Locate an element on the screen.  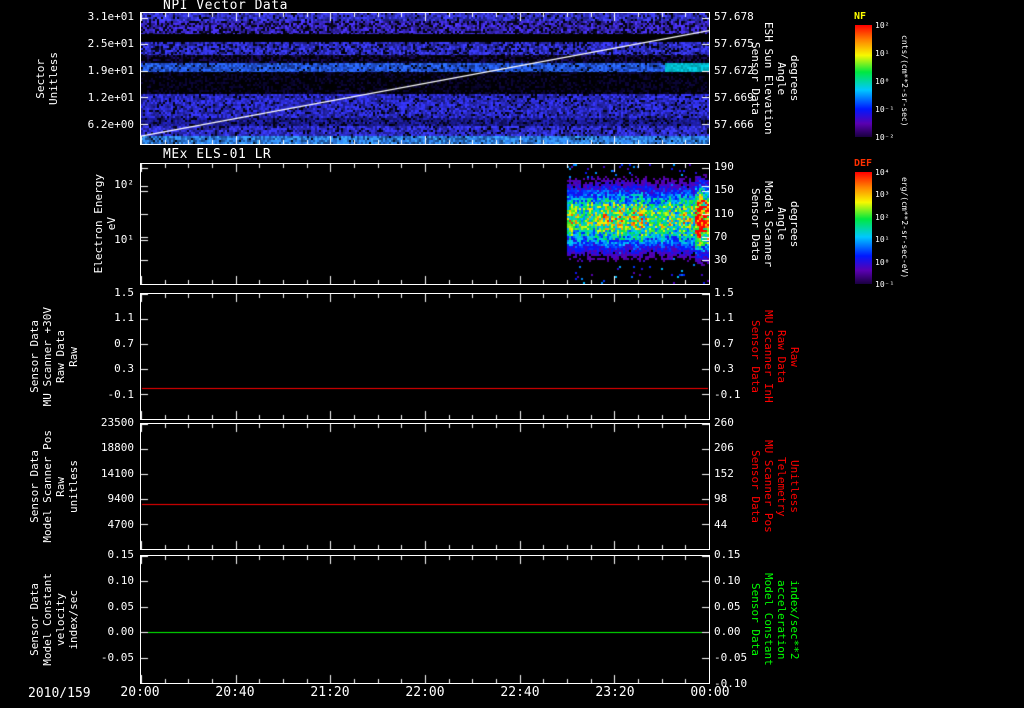
colorbar-2-tick-3: 10¹ is located at coordinates (882, 239).